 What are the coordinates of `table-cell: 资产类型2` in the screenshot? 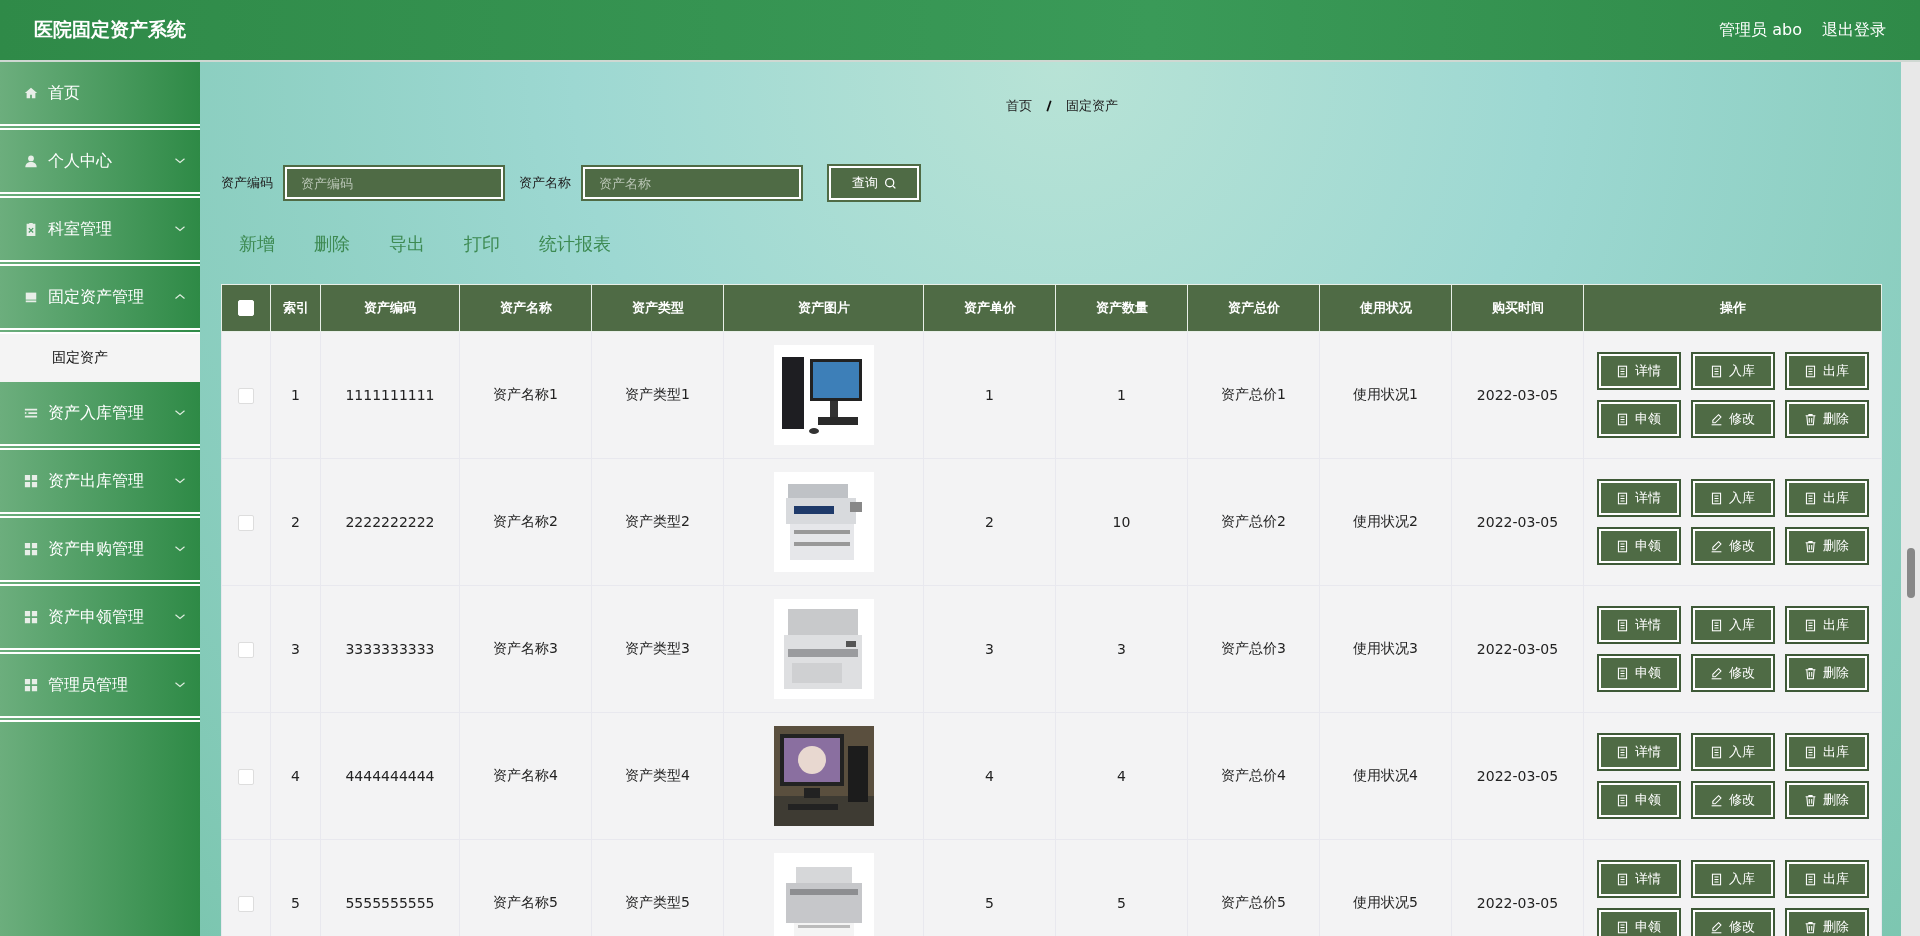 It's located at (657, 522).